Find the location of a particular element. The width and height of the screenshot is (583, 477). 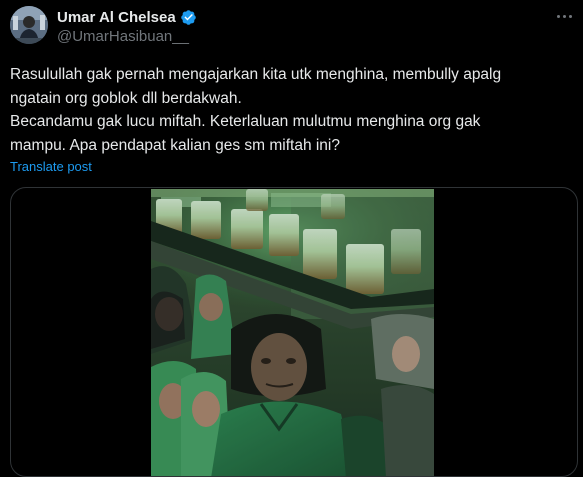

more-options-icon is located at coordinates (564, 16).